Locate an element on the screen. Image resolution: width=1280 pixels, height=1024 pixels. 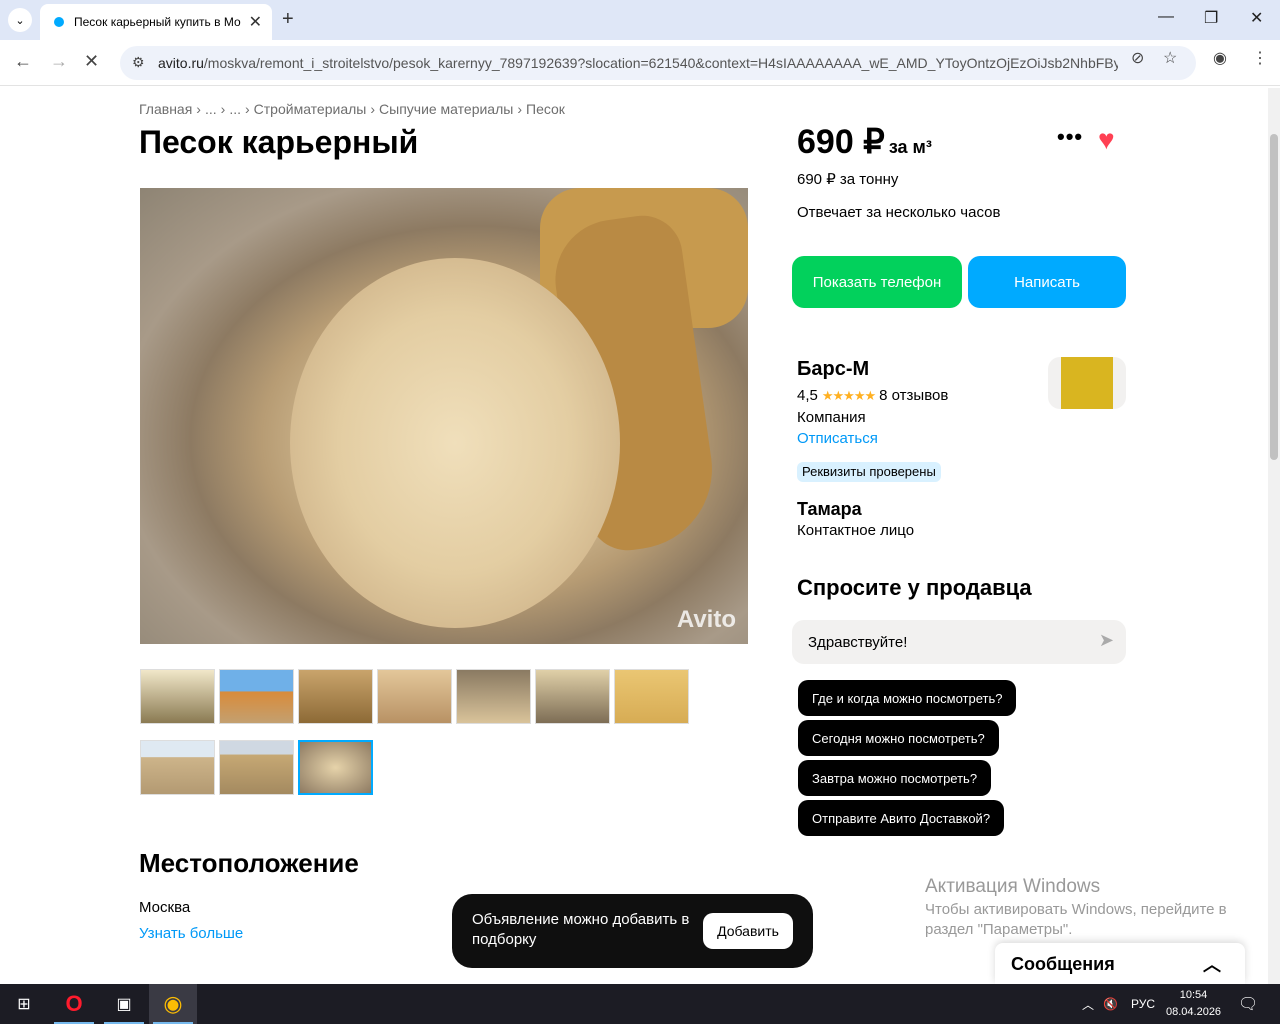
language-indicator: РУС is located at coordinates (1143, 1004).